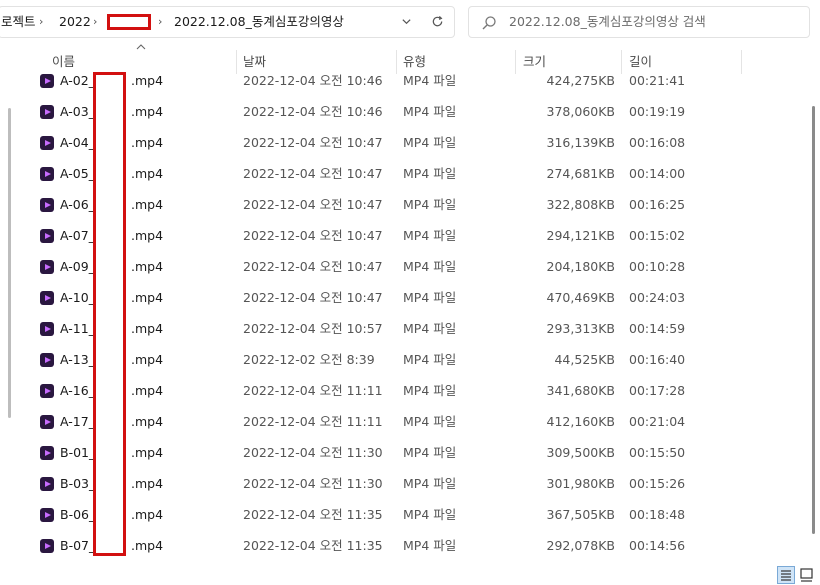 The width and height of the screenshot is (820, 585). What do you see at coordinates (109, 314) in the screenshot?
I see `redacted-file-names` at bounding box center [109, 314].